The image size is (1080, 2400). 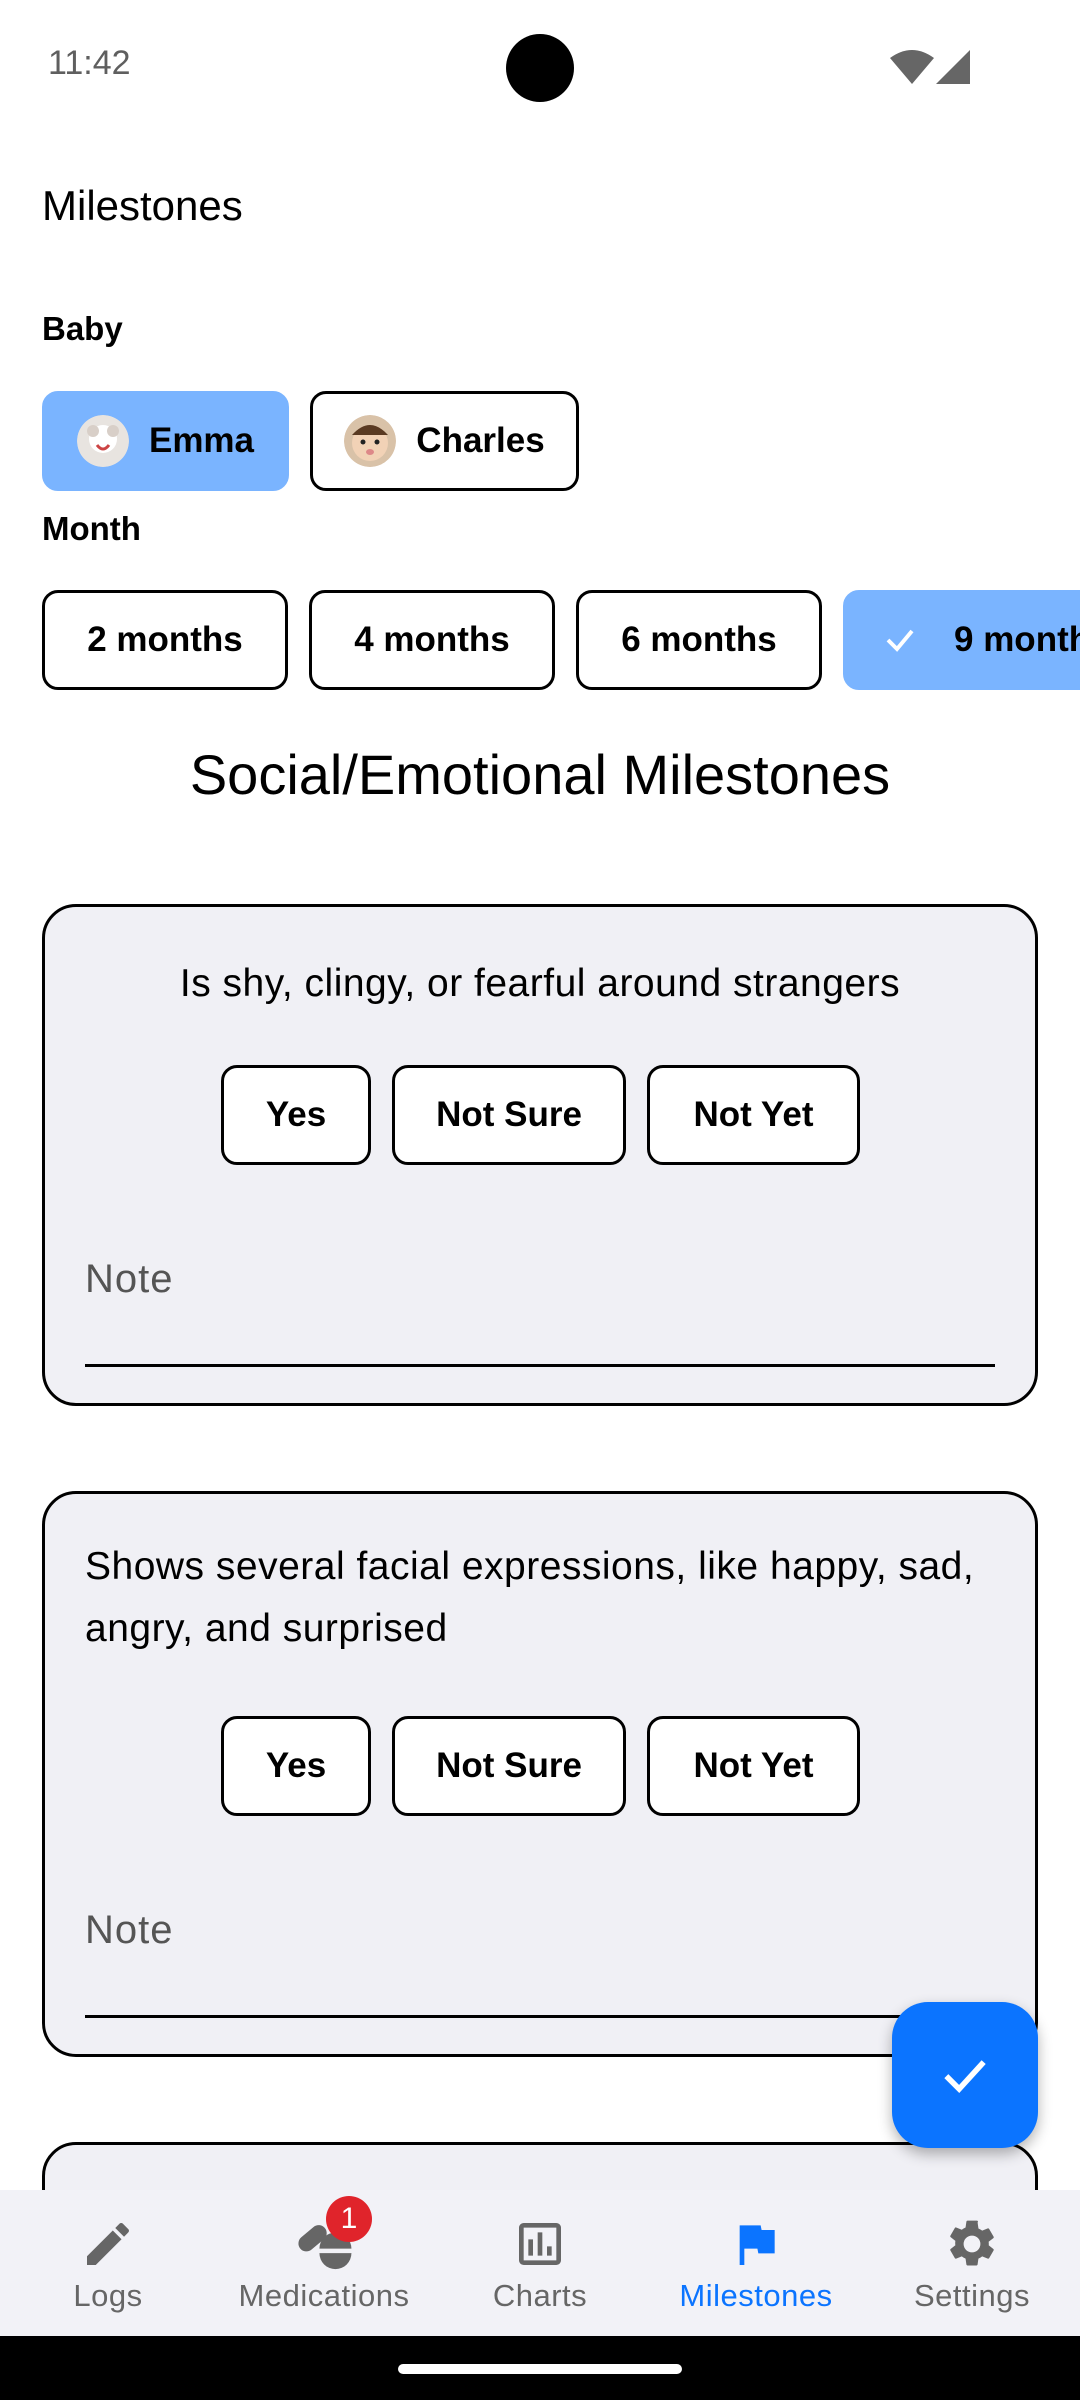 I want to click on nav-label: Milestones, so click(x=756, y=2295).